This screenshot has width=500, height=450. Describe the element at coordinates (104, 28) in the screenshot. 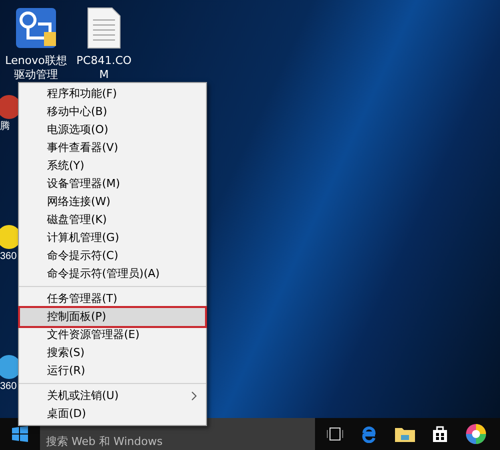

I see `document-icon` at that location.